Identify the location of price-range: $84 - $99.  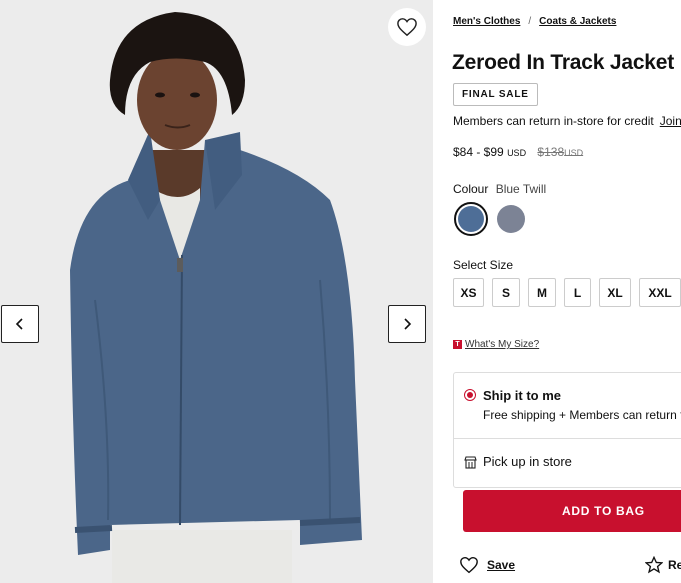
(478, 152).